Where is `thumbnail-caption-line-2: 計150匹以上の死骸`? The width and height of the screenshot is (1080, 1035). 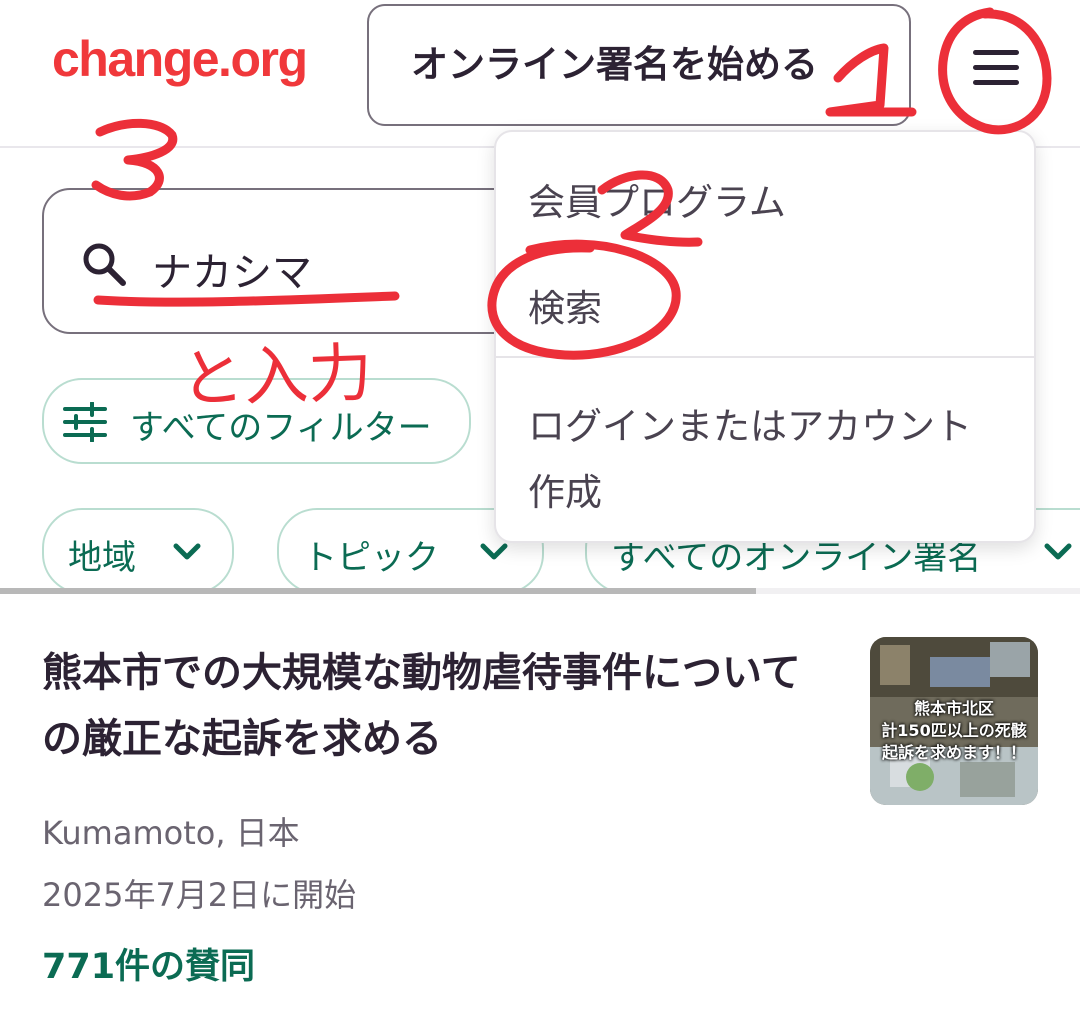
thumbnail-caption-line-2: 計150匹以上の死骸 is located at coordinates (954, 730).